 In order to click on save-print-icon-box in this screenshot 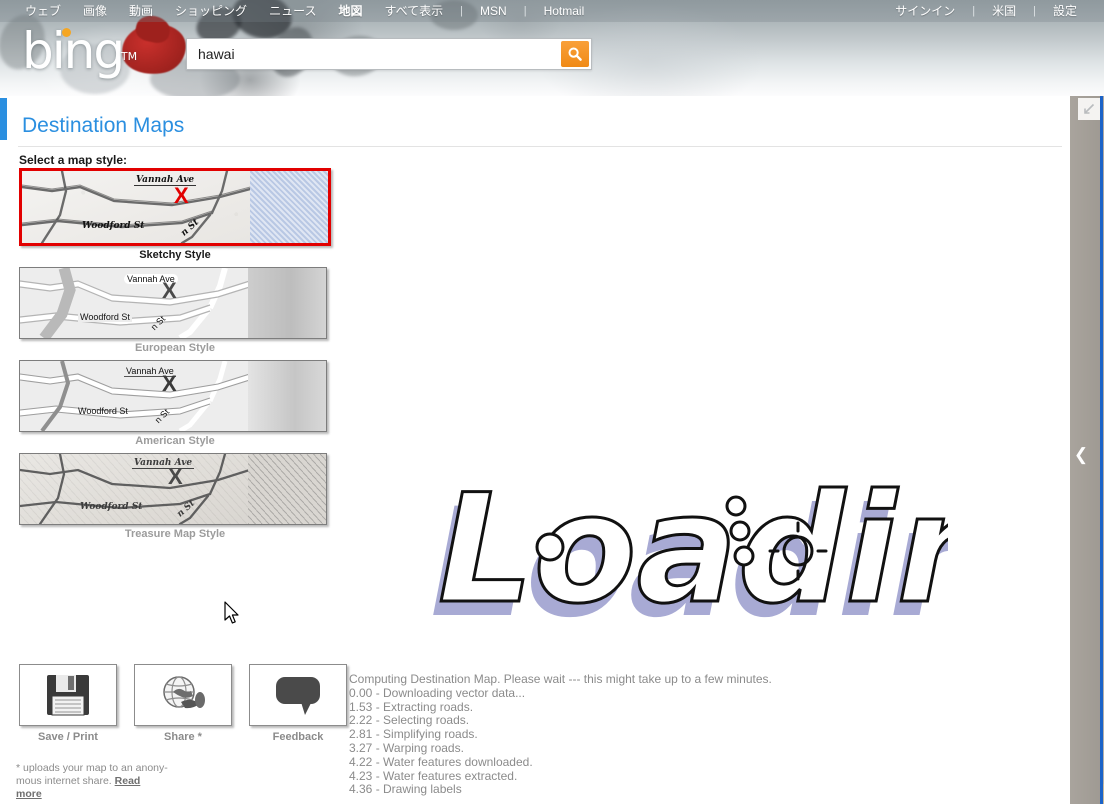, I will do `click(68, 695)`.